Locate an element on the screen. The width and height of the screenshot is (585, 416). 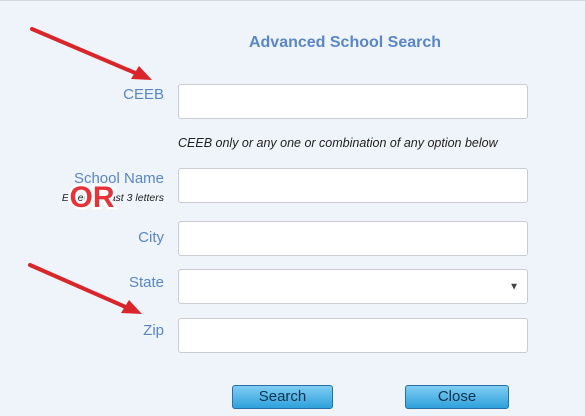
or-badge-text: OR is located at coordinates (92, 197).